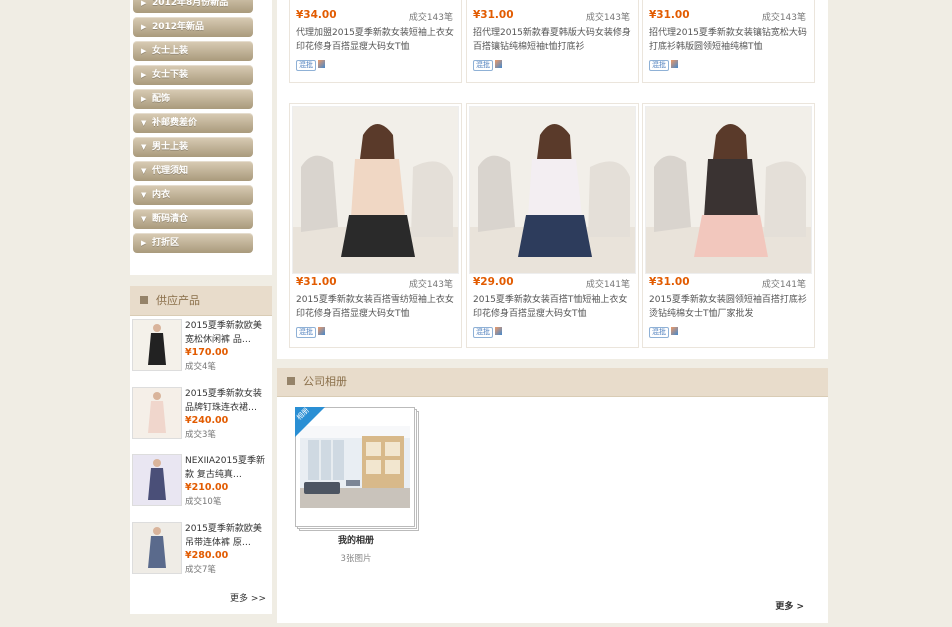  I want to click on category-row: ▼ 断码清仓, so click(201, 221).